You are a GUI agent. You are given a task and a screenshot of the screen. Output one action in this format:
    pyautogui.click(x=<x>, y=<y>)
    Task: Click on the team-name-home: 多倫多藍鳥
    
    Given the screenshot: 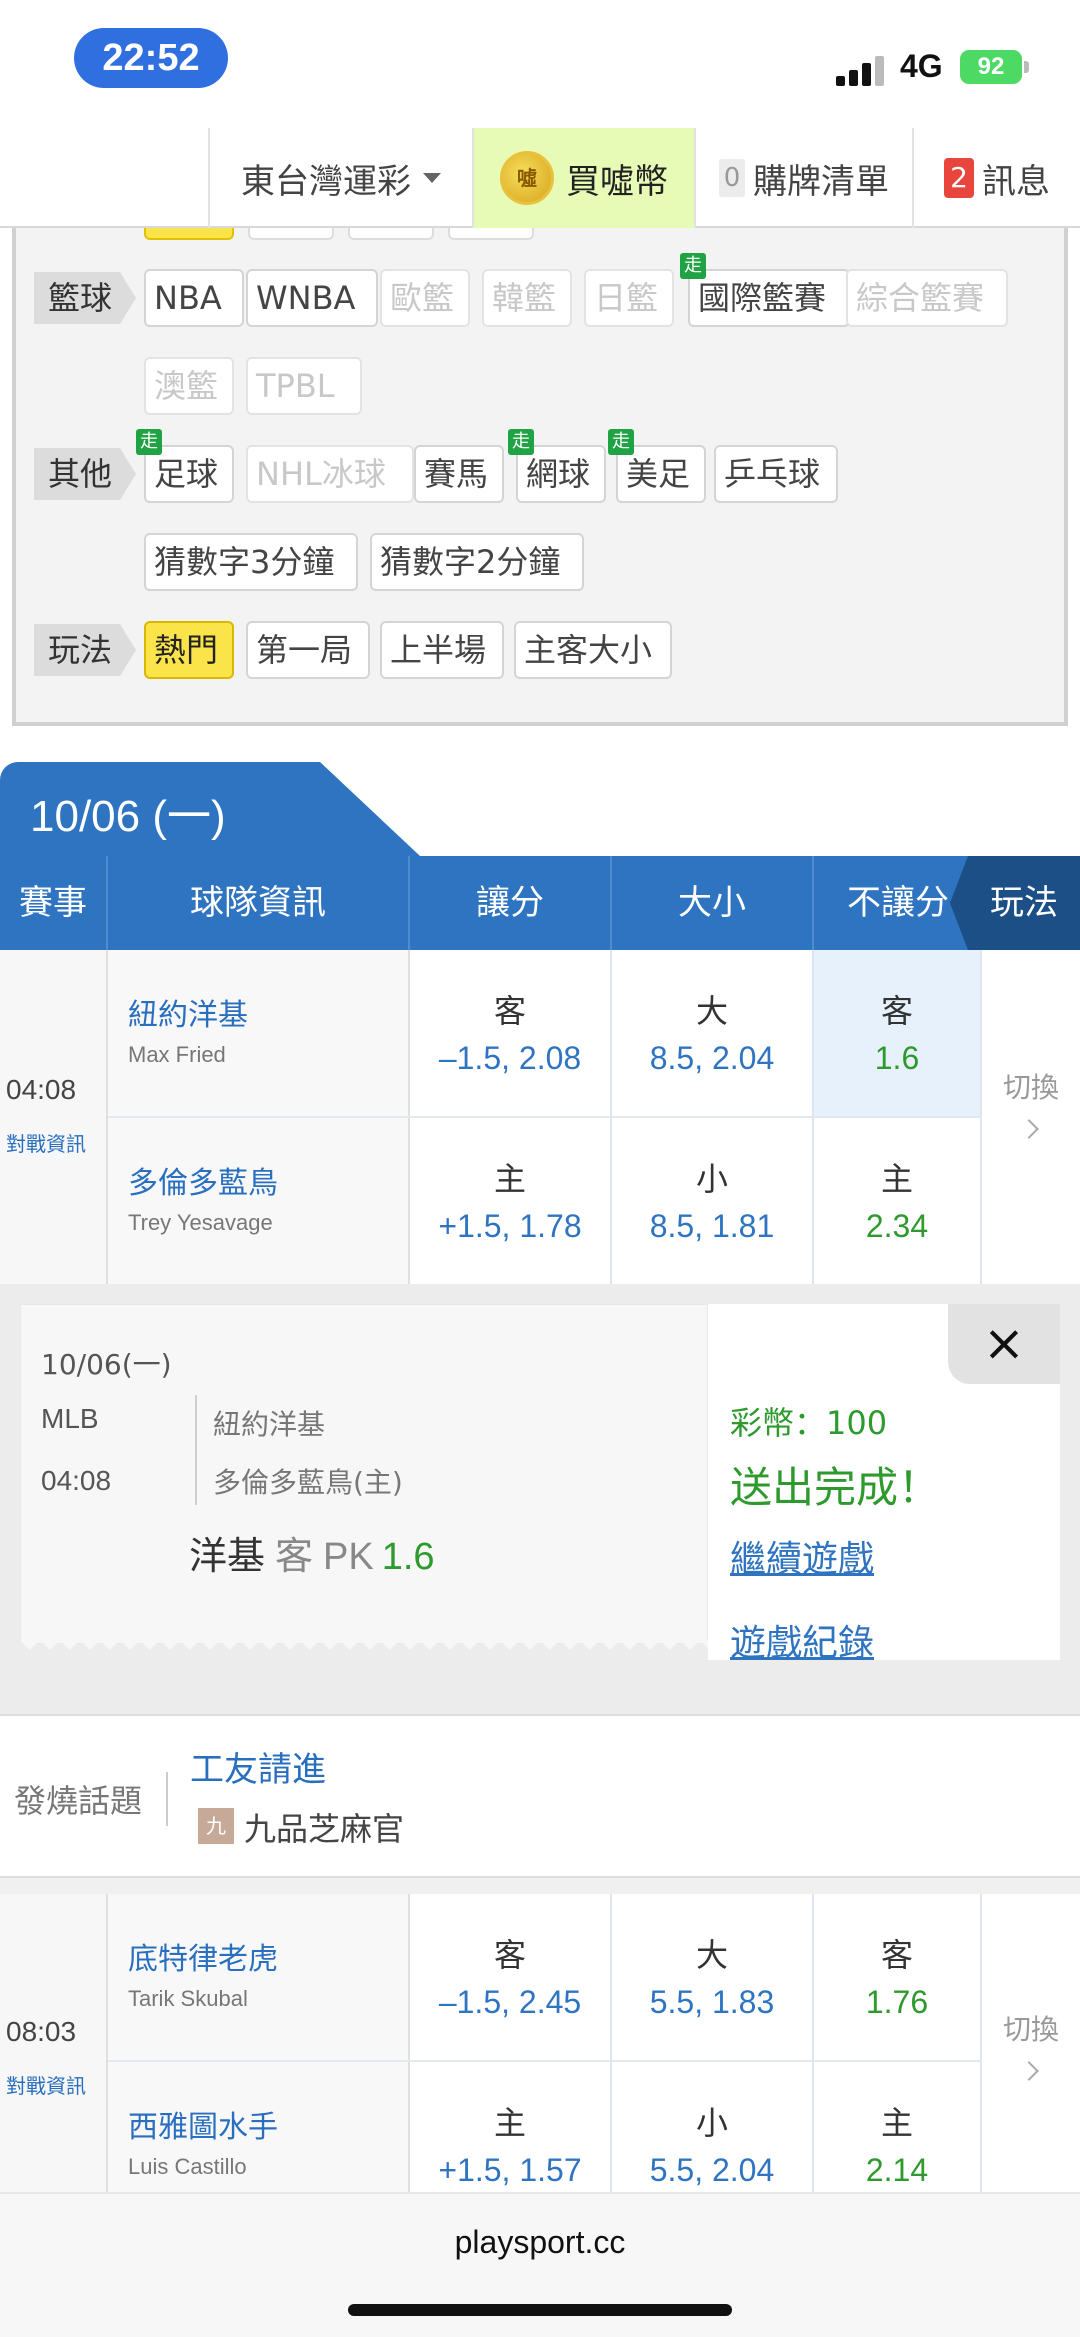 What is the action you would take?
    pyautogui.click(x=203, y=1180)
    